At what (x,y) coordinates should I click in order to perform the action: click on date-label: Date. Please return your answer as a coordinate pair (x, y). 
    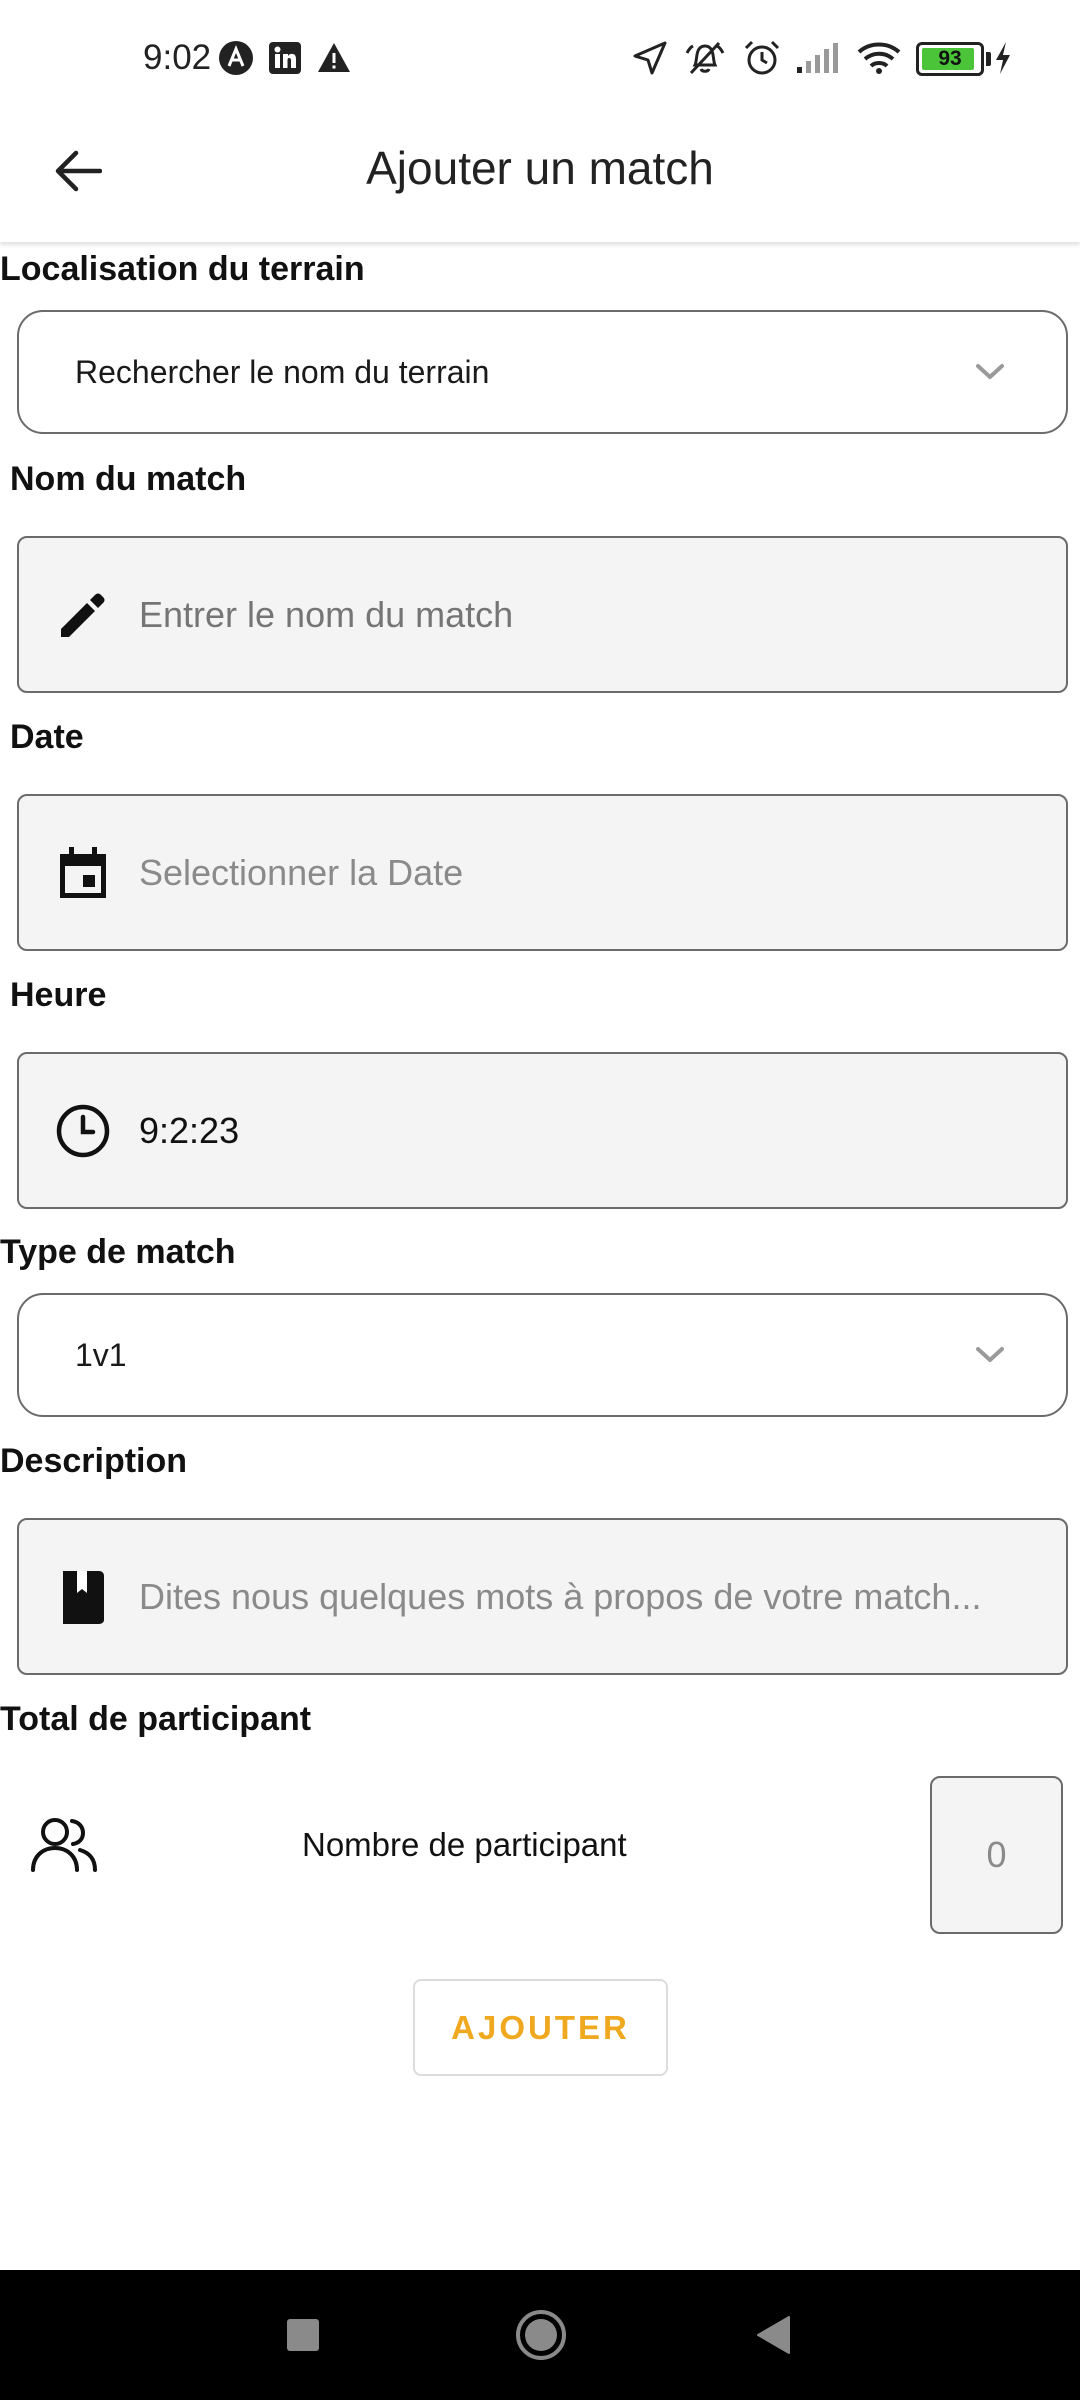
    Looking at the image, I should click on (47, 737).